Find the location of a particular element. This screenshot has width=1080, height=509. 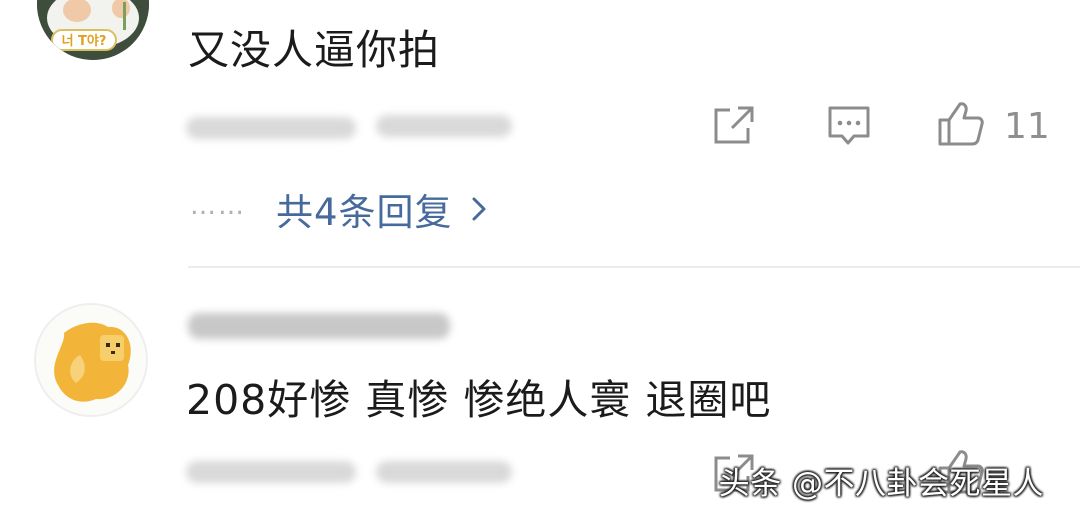

avatar-photo is located at coordinates (91, 360).